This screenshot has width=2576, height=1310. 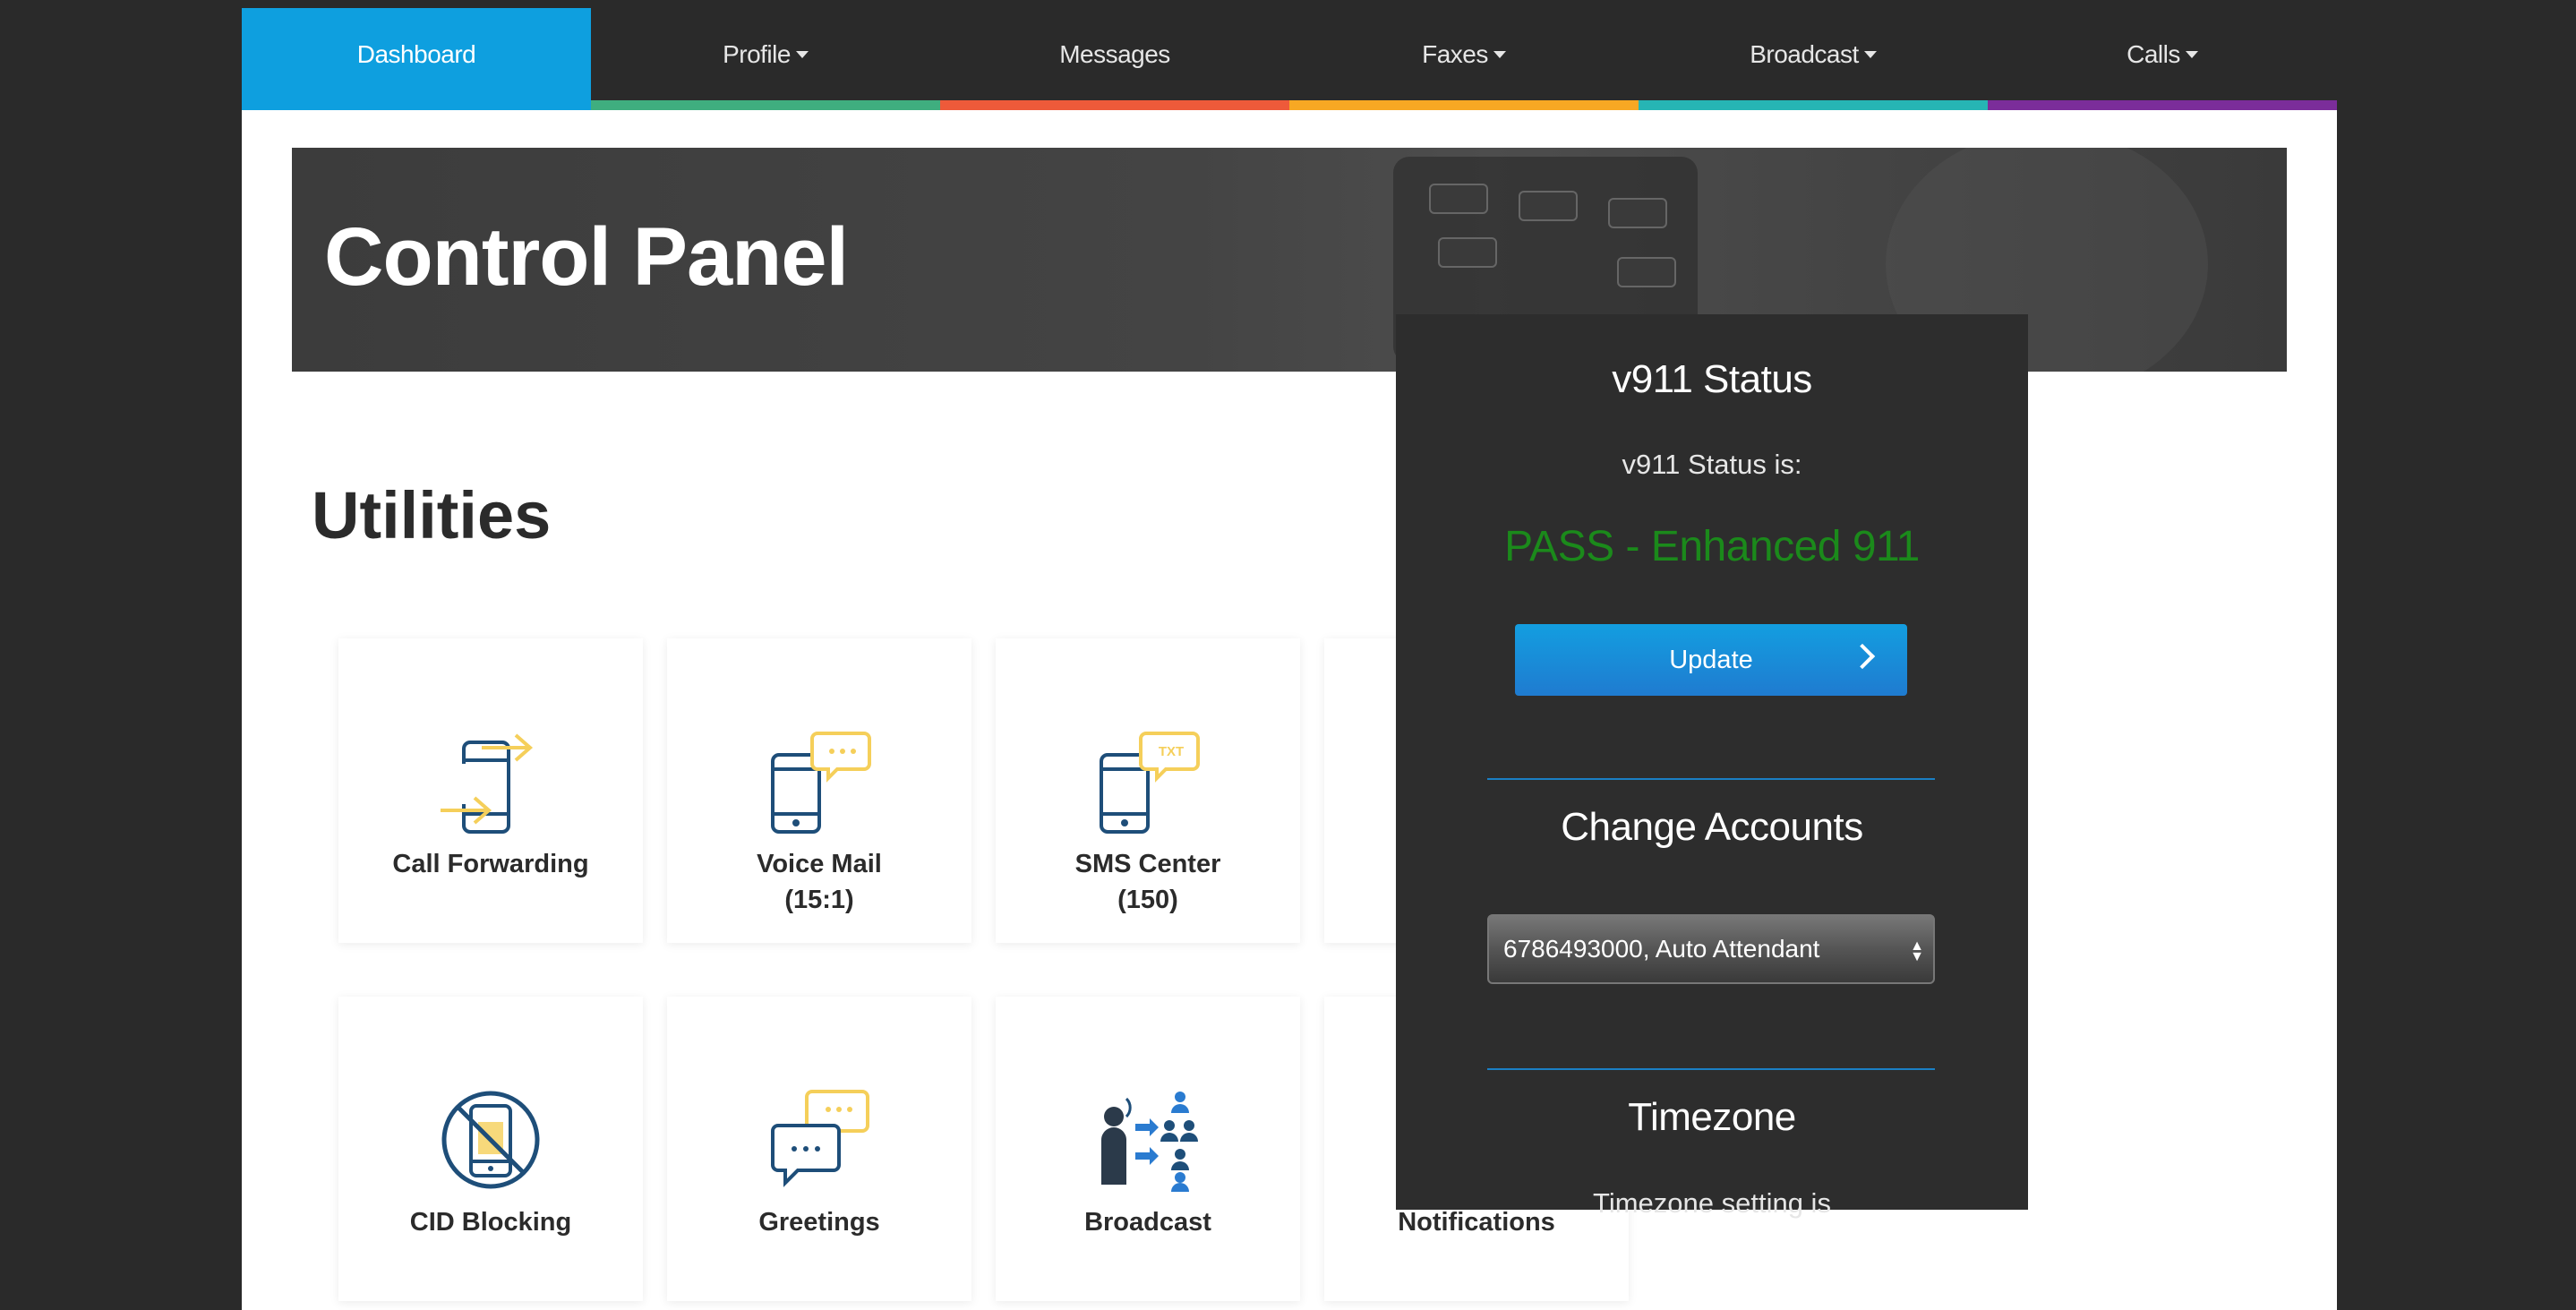 I want to click on nav-broadcast: Broadcast, so click(x=1813, y=59).